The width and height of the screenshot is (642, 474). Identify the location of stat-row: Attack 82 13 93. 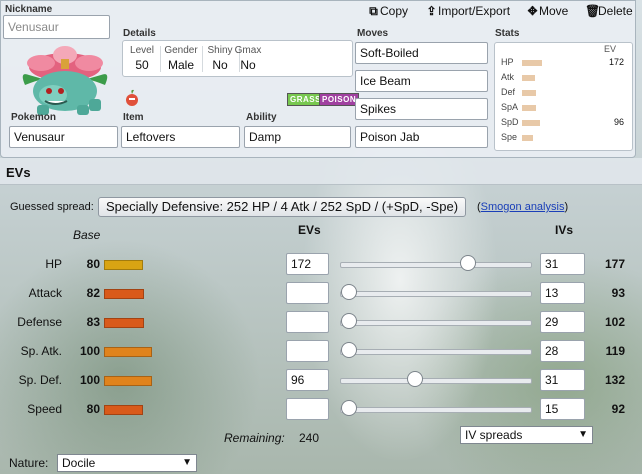
(321, 294).